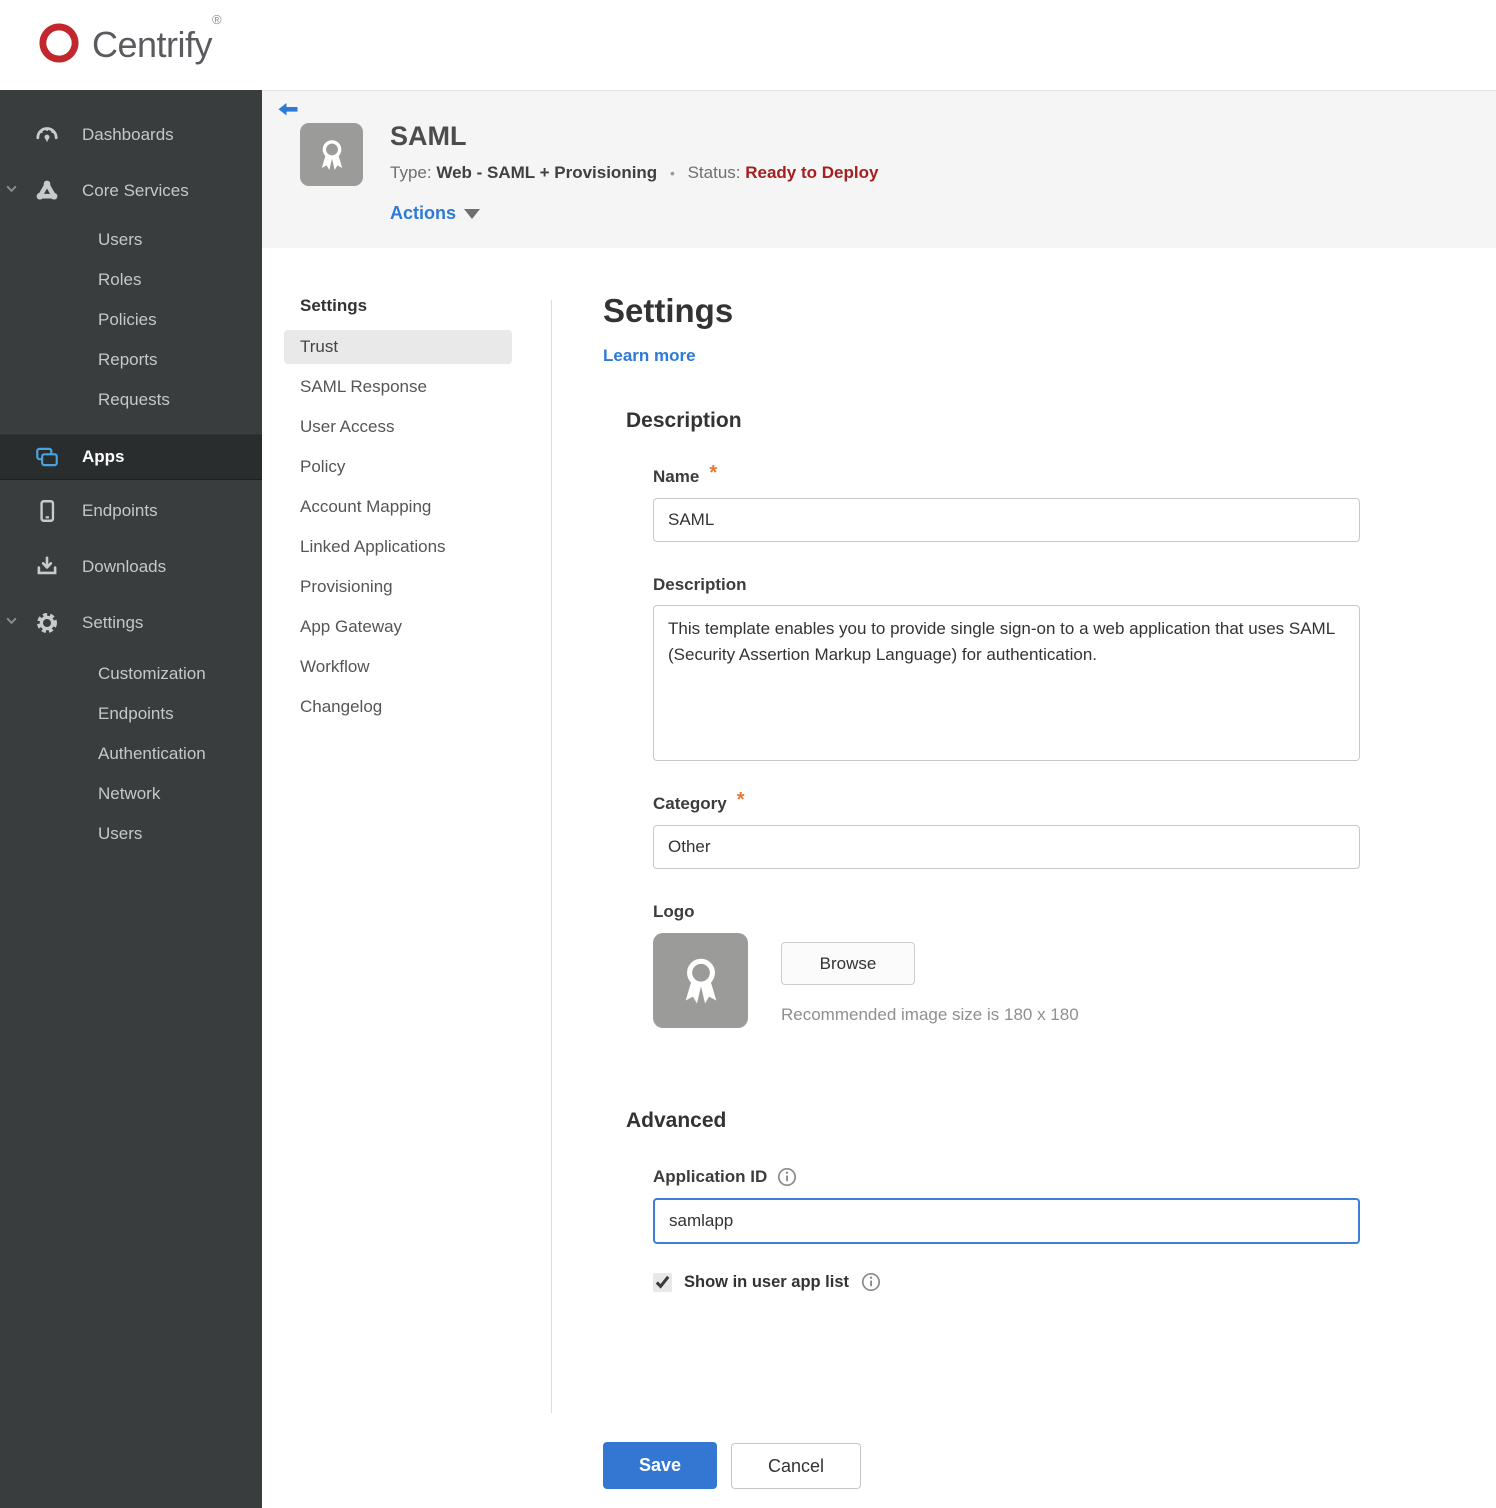  What do you see at coordinates (124, 566) in the screenshot?
I see `sidebar-item-label: Downloads` at bounding box center [124, 566].